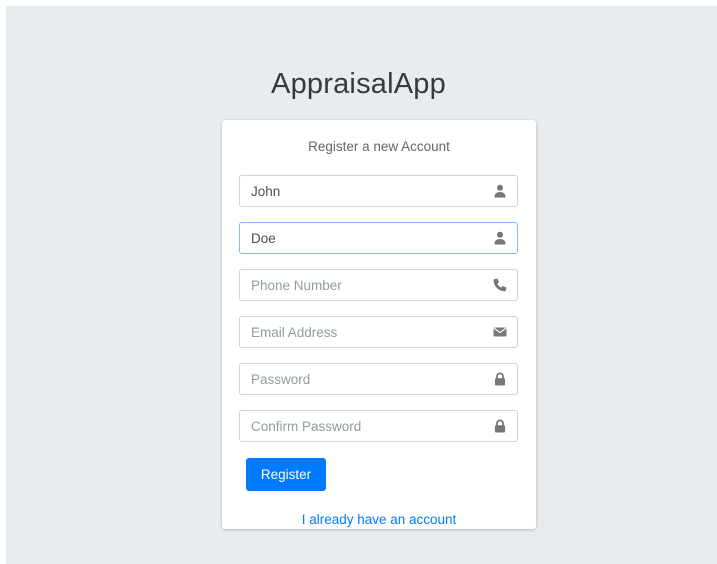  I want to click on email-field-group, so click(378, 332).